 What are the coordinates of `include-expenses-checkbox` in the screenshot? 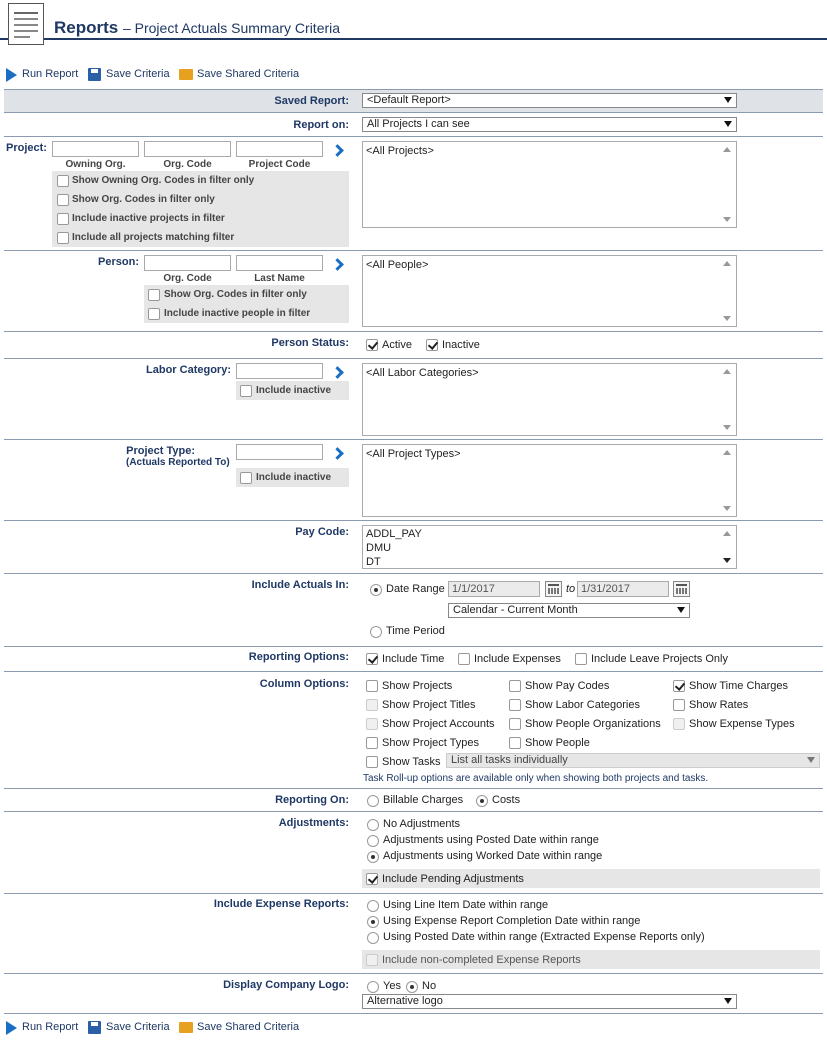 It's located at (464, 659).